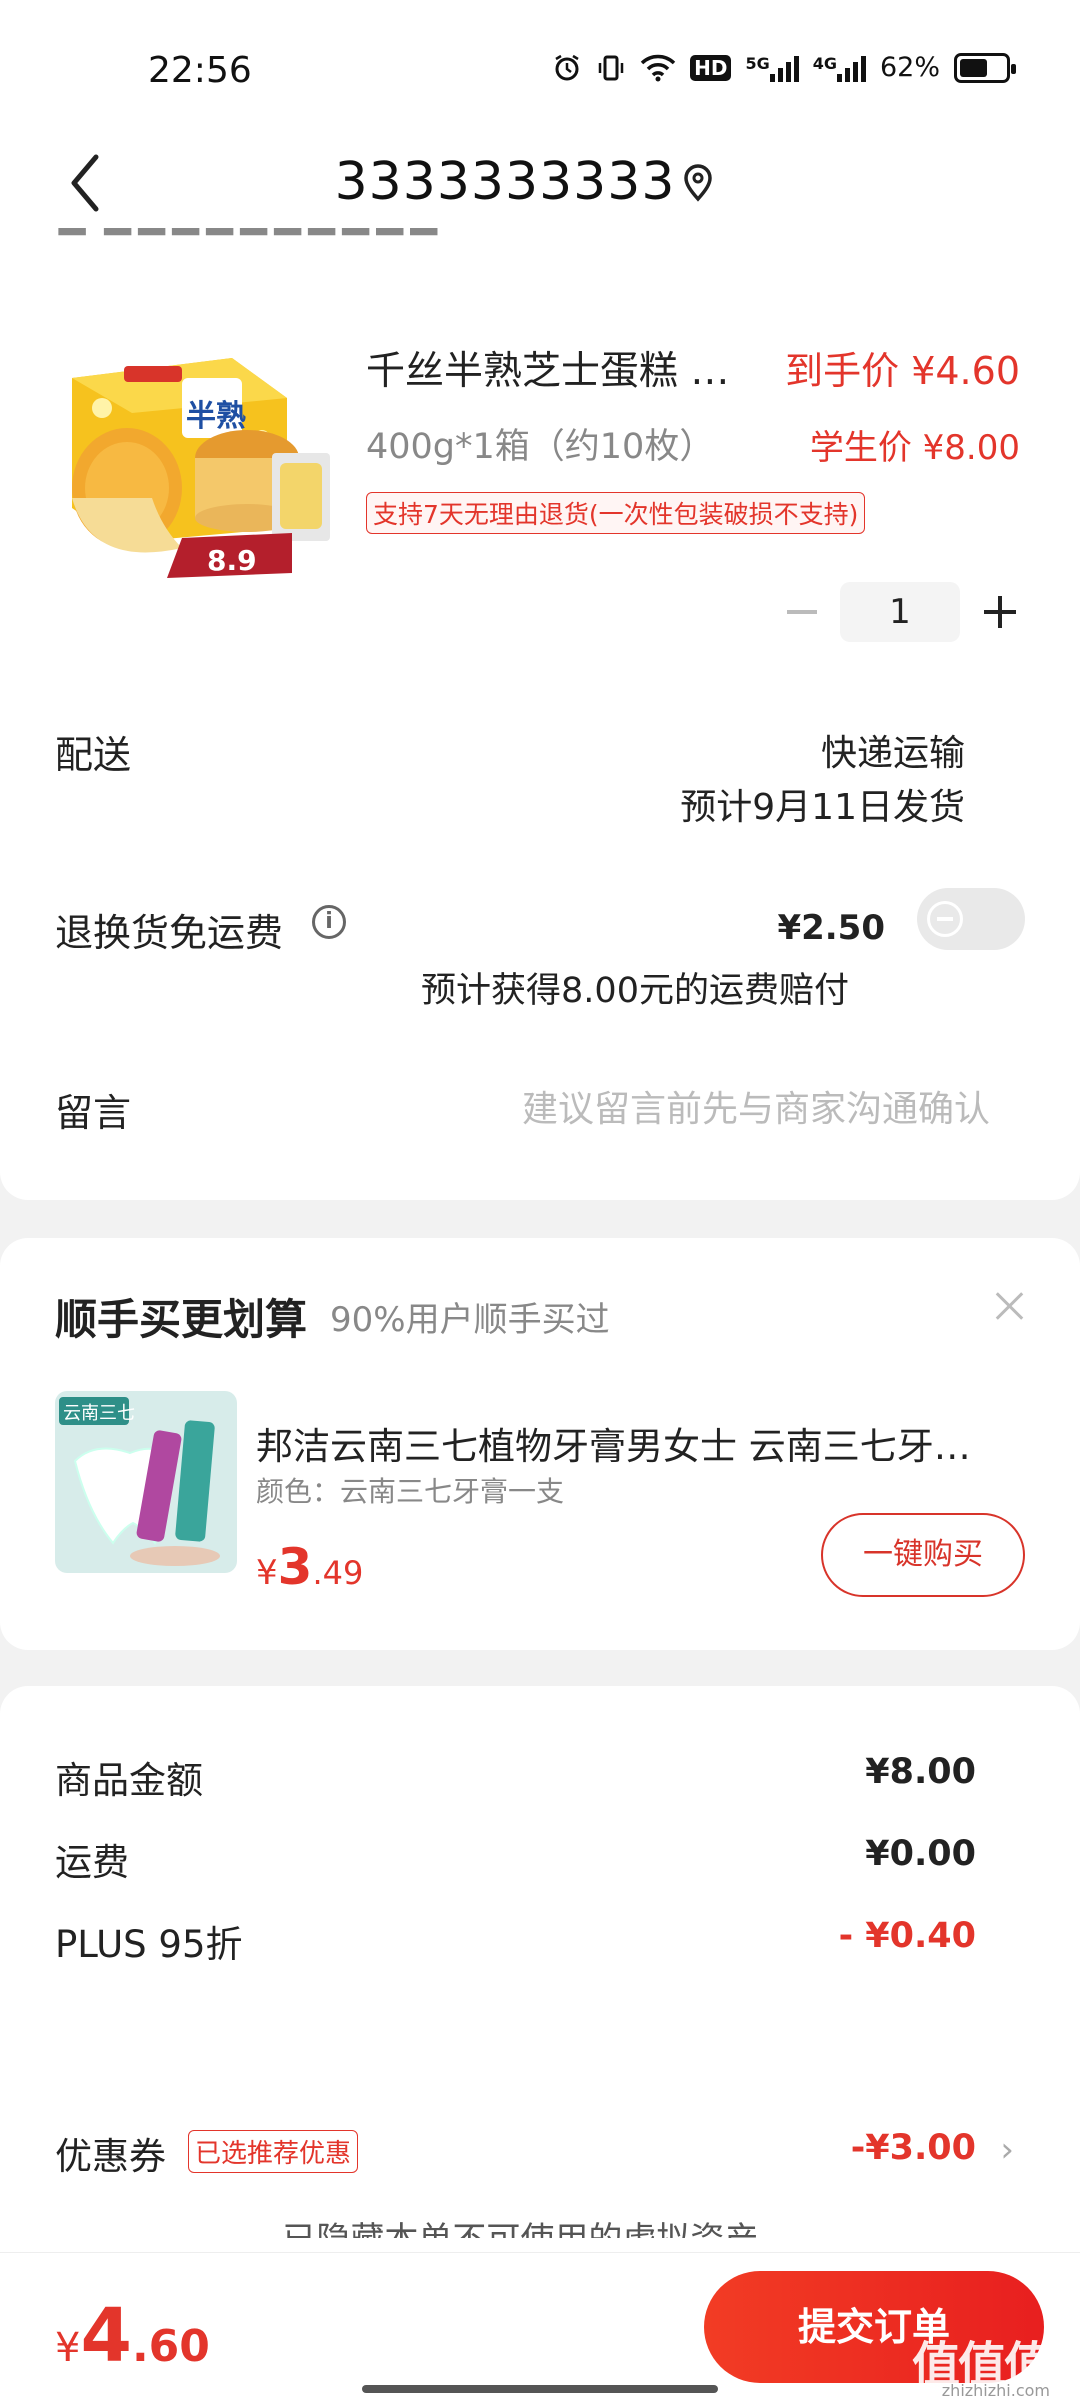  What do you see at coordinates (831, 928) in the screenshot?
I see `return-shipping-price: ¥2.50` at bounding box center [831, 928].